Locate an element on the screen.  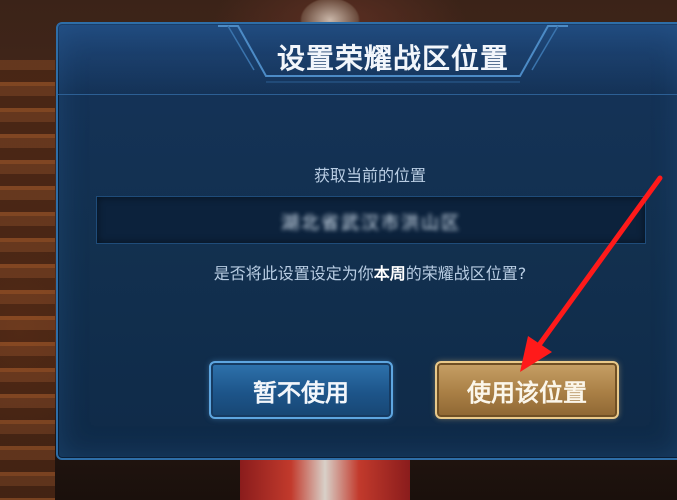
location-field: 湖北省武汉市洪山区 is located at coordinates (371, 220).